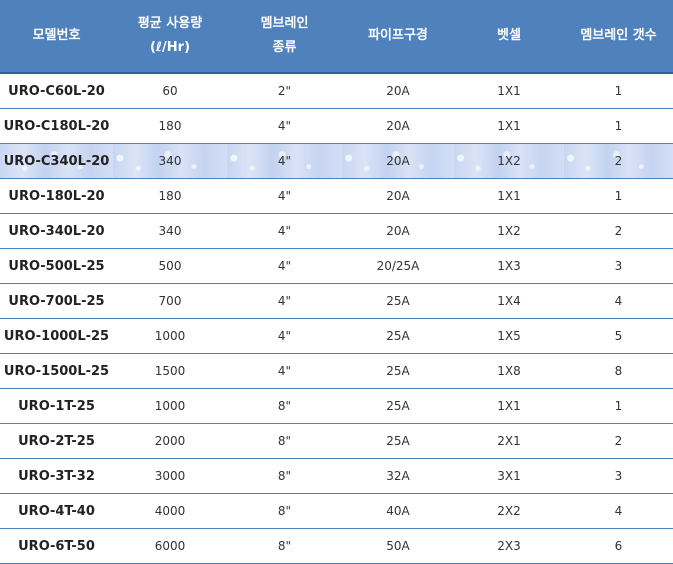 The width and height of the screenshot is (673, 564). What do you see at coordinates (509, 266) in the screenshot?
I see `cell-vessel: 1X3` at bounding box center [509, 266].